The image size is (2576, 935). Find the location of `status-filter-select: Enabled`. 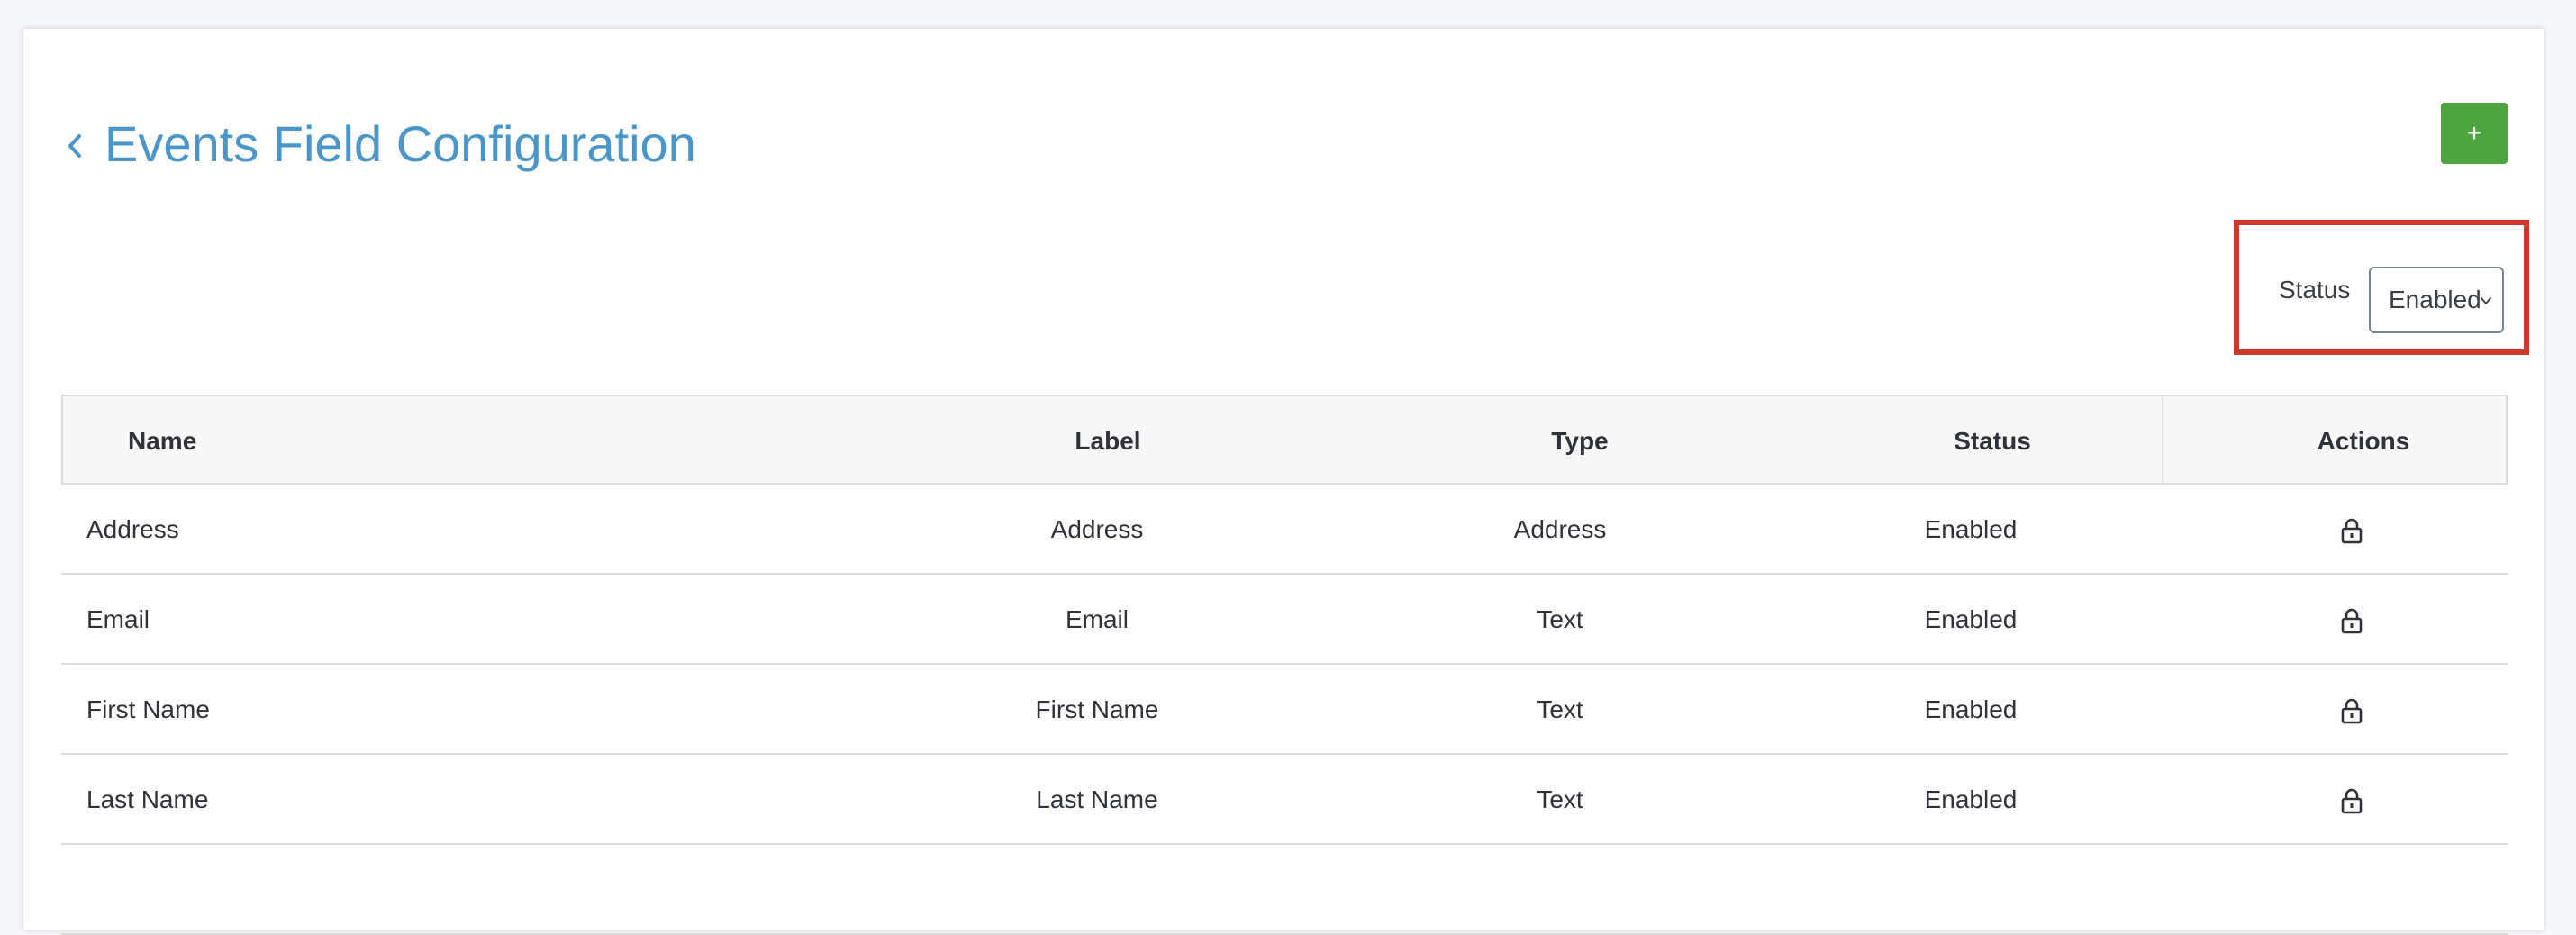

status-filter-select: Enabled is located at coordinates (2436, 300).